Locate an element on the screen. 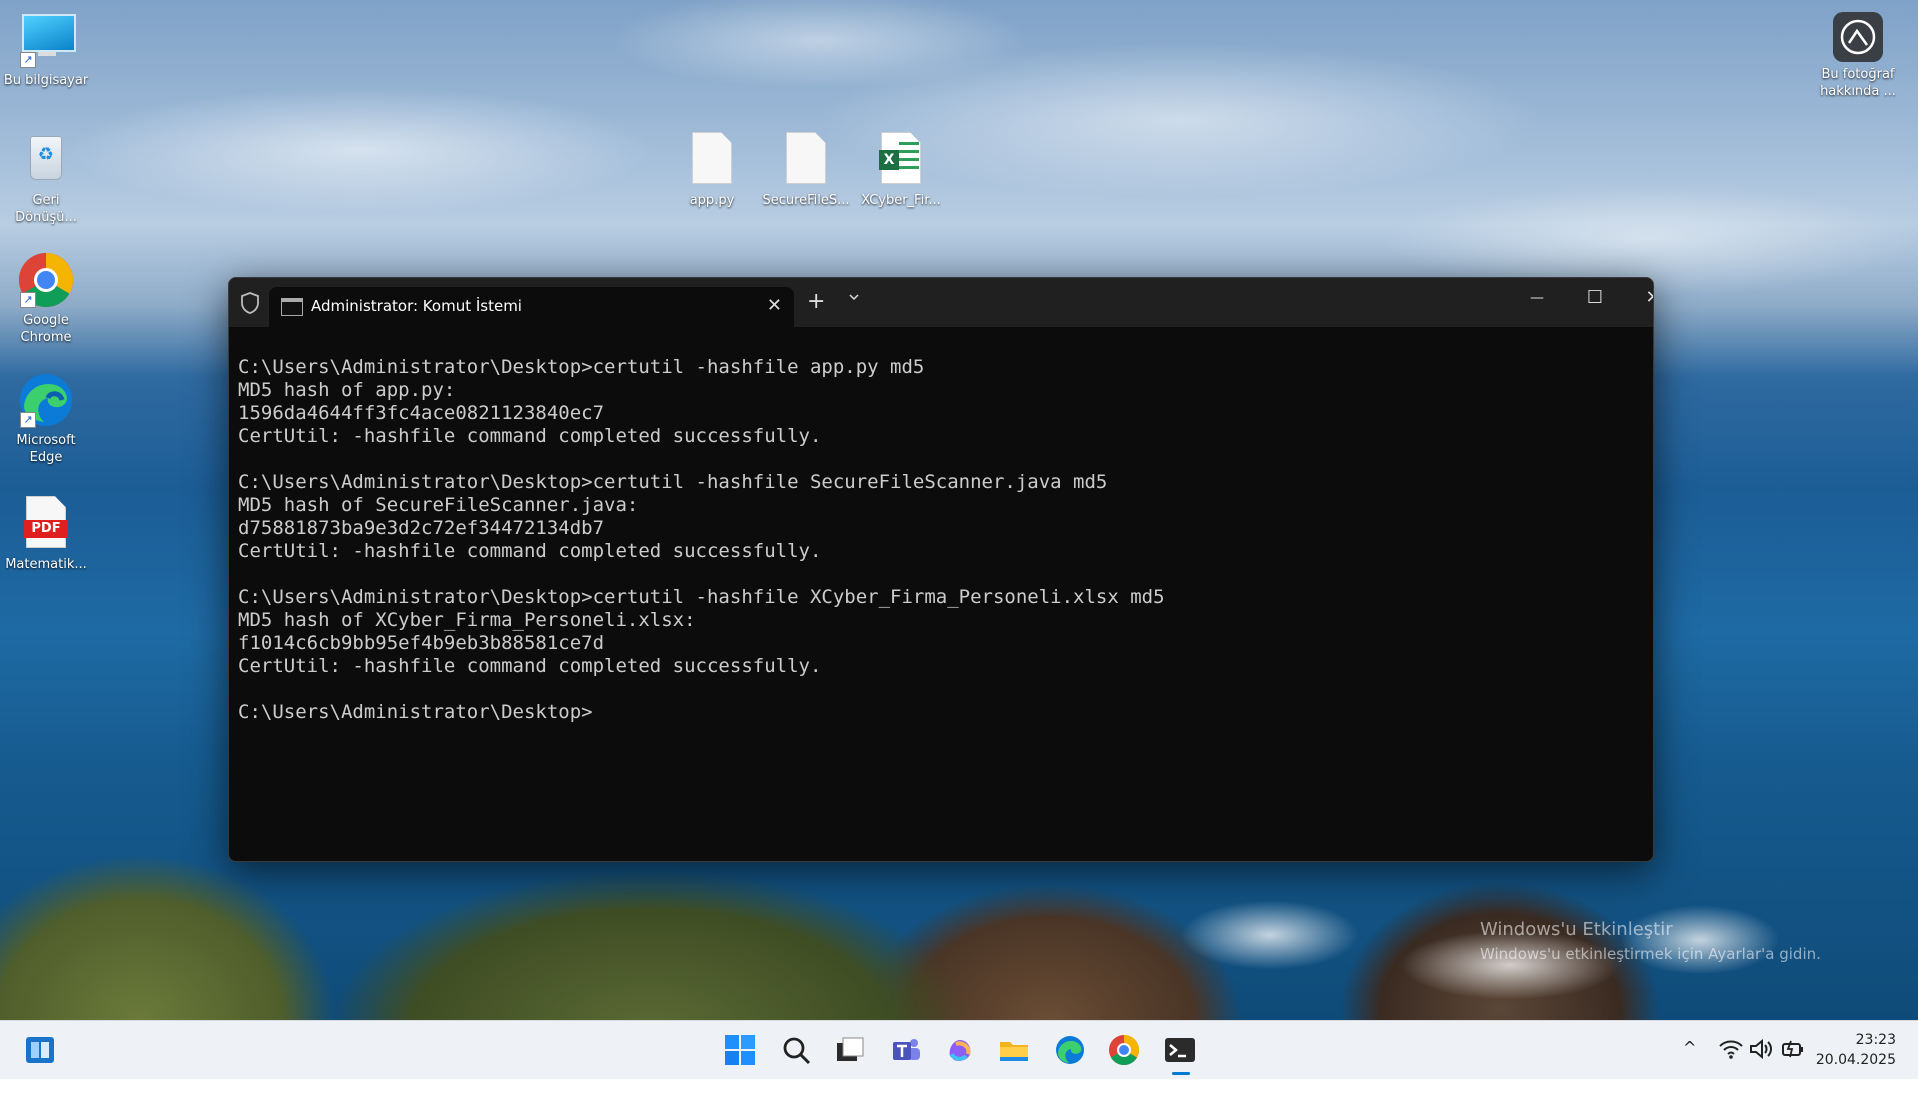 This screenshot has width=1918, height=1096. pdf-file-icon: PDF is located at coordinates (46, 524).